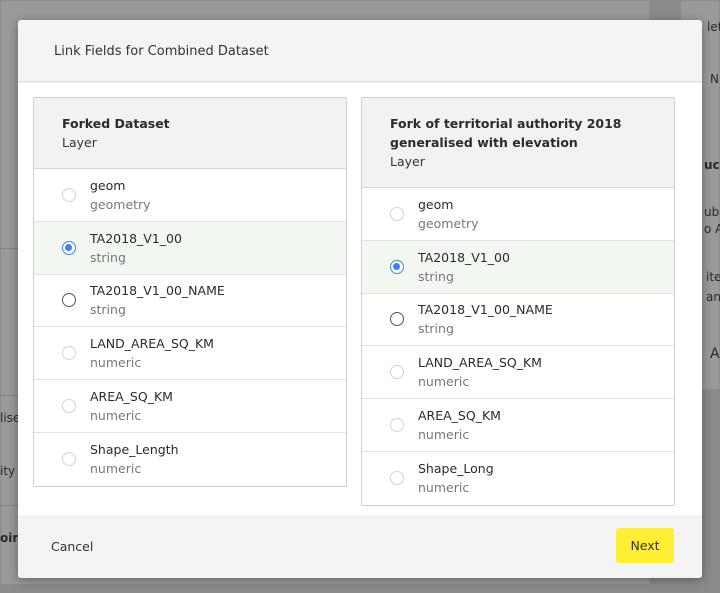 This screenshot has width=720, height=593. Describe the element at coordinates (712, 165) in the screenshot. I see `background-text: ucce` at that location.